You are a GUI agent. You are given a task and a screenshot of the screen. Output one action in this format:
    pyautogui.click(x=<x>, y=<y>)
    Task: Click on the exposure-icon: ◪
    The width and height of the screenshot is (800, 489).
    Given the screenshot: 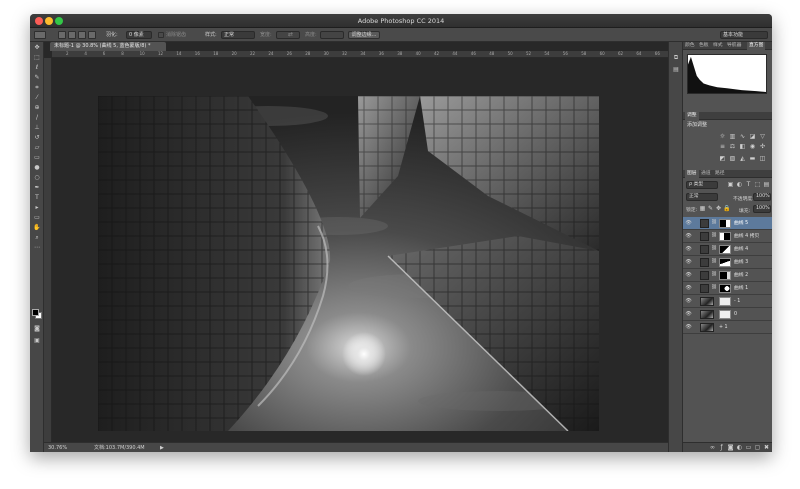 What is the action you would take?
    pyautogui.click(x=752, y=137)
    